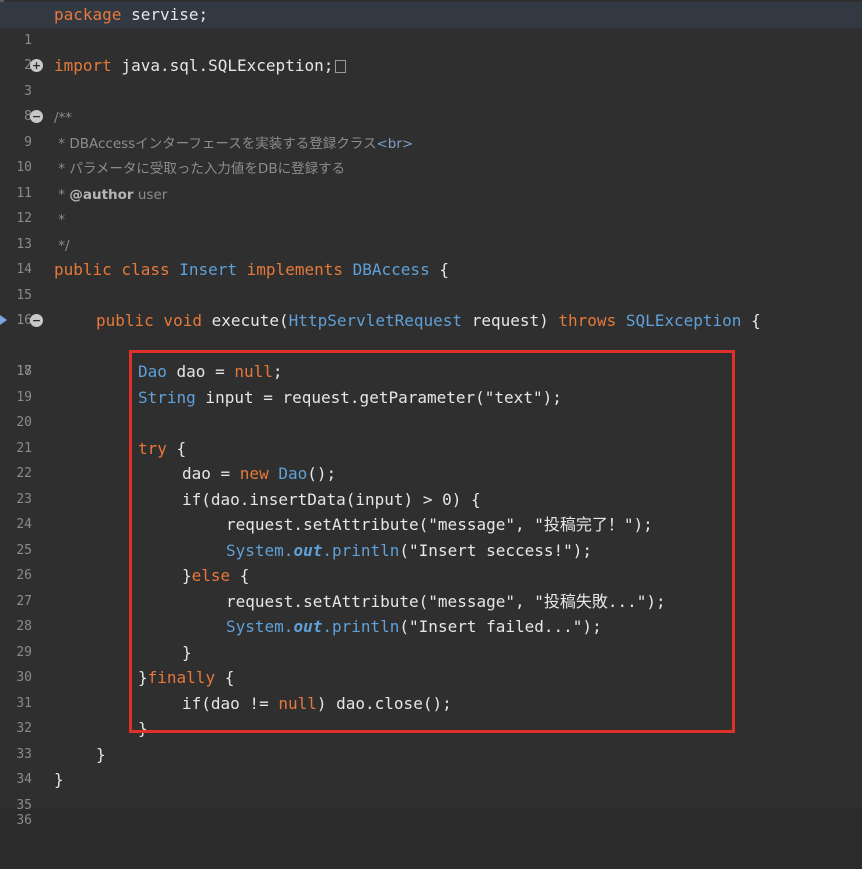  I want to click on keyword: finally, so click(181, 677).